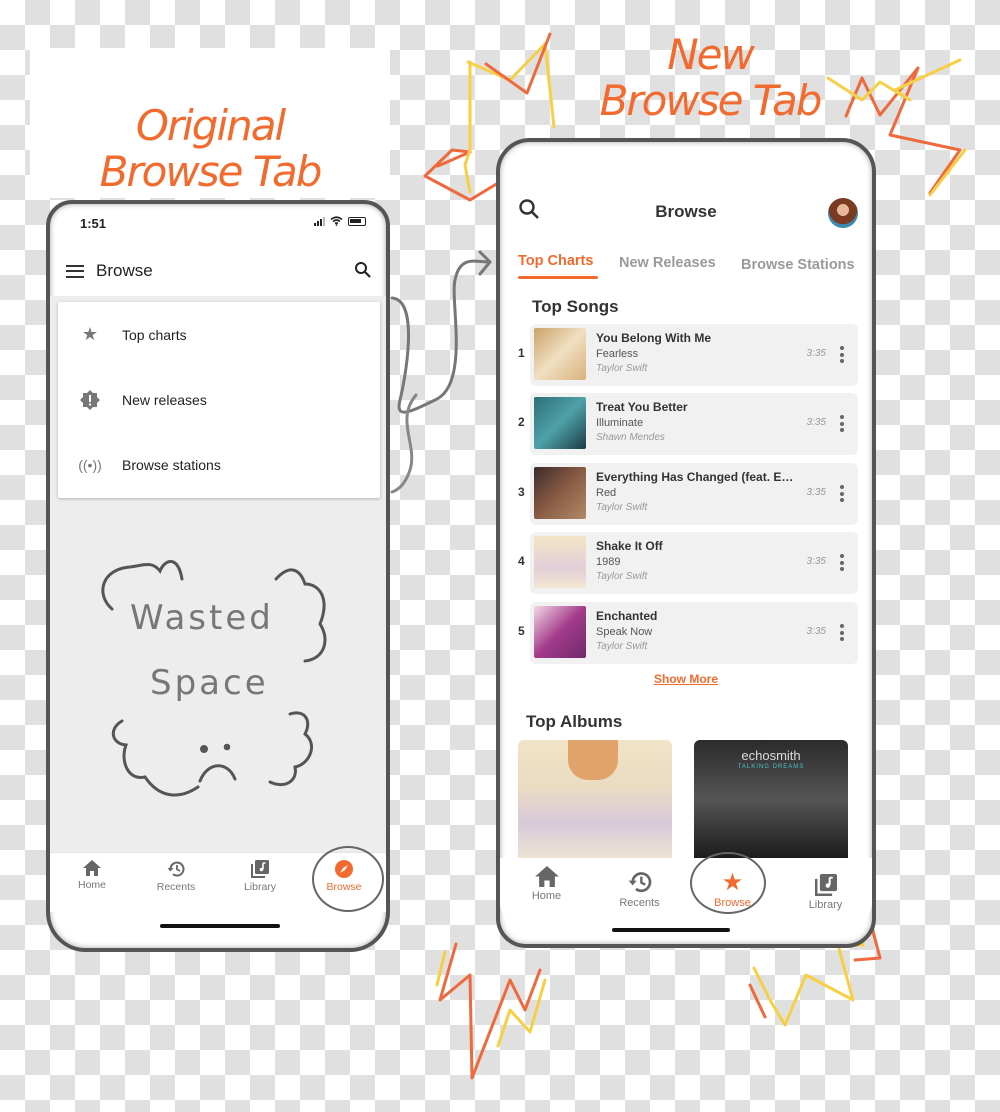 This screenshot has width=1000, height=1112. I want to click on tab-new-releases: New Releases, so click(667, 263).